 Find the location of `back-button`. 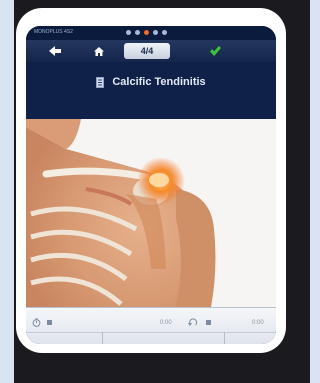

back-button is located at coordinates (55, 51).